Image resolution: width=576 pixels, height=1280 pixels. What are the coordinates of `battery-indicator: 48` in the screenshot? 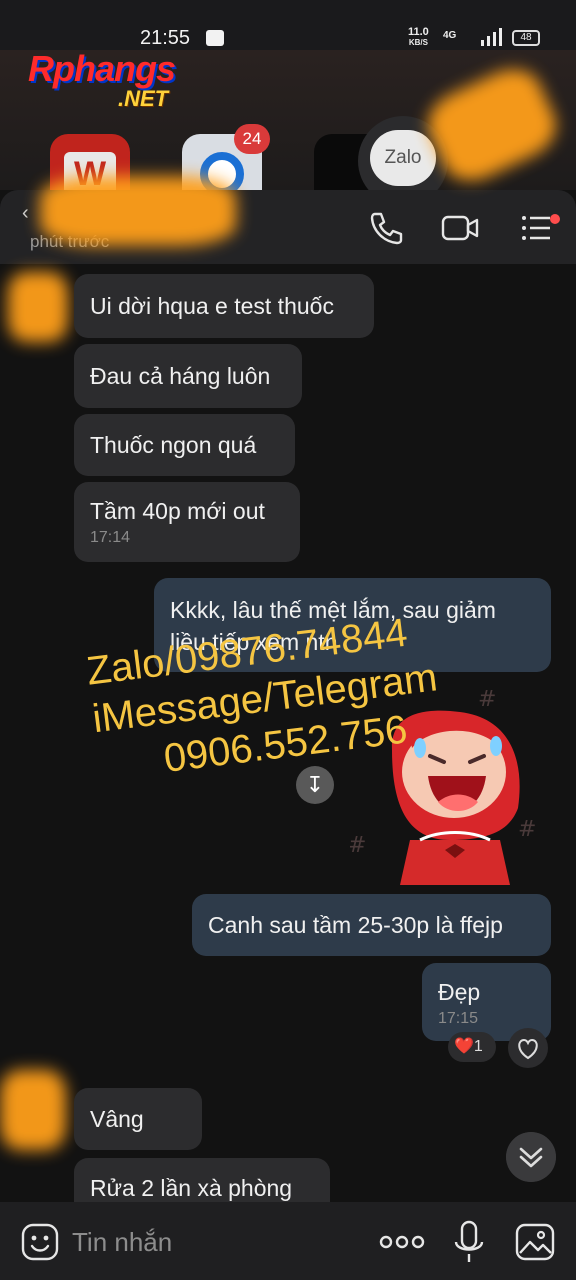 It's located at (526, 38).